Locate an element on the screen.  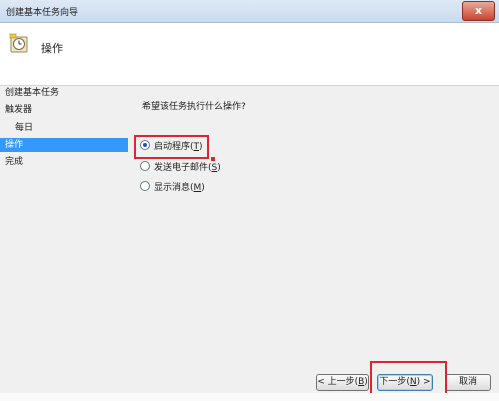
cancel-button: 取消 is located at coordinates (468, 382).